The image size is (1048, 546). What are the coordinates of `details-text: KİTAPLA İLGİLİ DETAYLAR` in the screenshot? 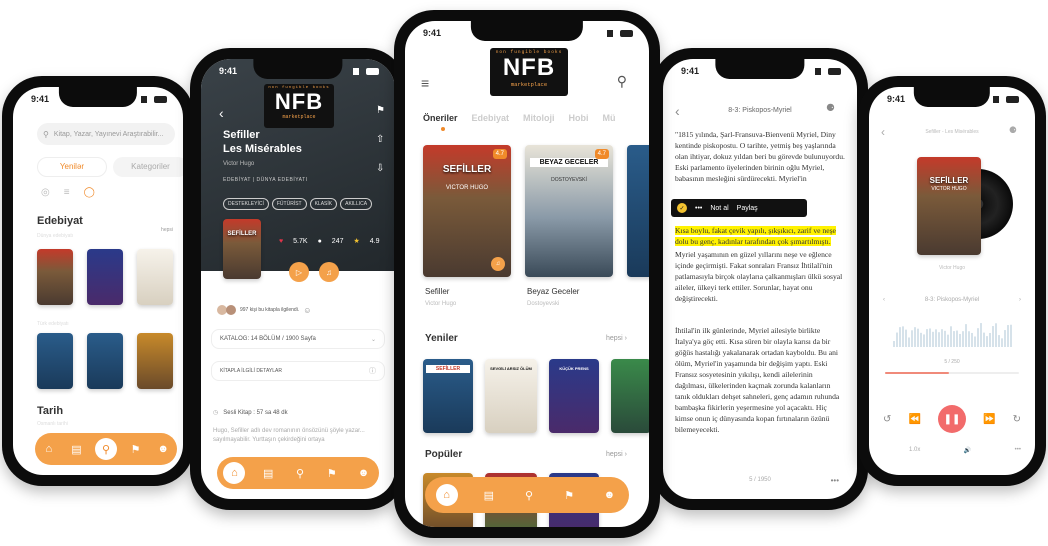 It's located at (251, 371).